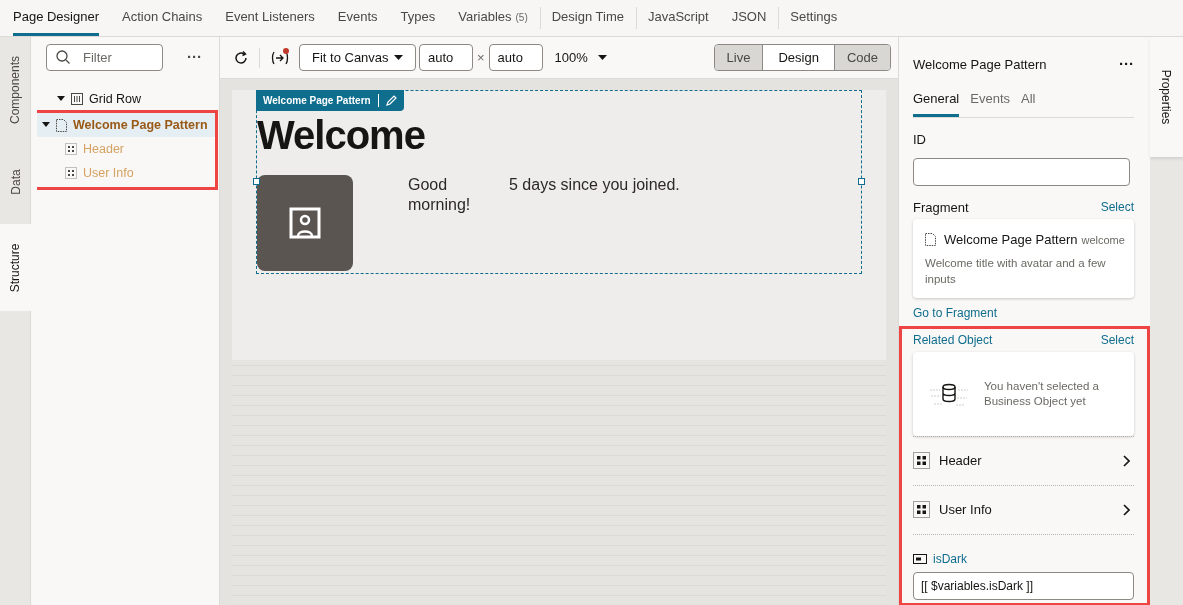 This screenshot has height=605, width=1183. What do you see at coordinates (493, 18) in the screenshot?
I see `top-tab: Variables (5)` at bounding box center [493, 18].